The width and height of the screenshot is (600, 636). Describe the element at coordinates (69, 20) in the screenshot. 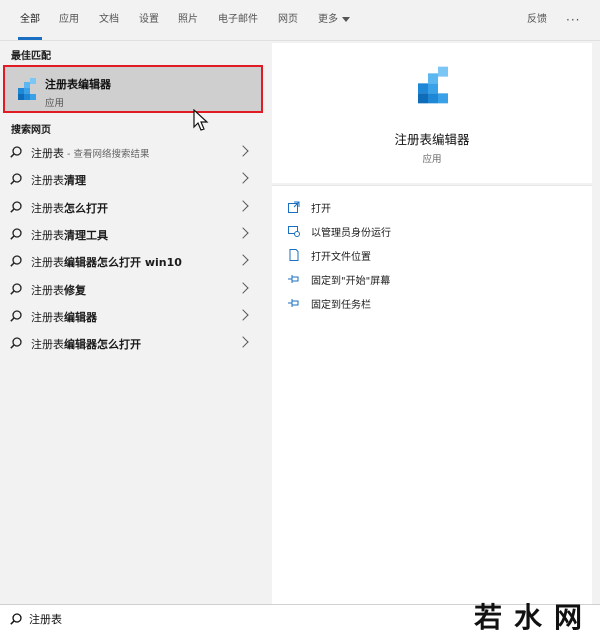

I see `tab-apps: 应用` at that location.